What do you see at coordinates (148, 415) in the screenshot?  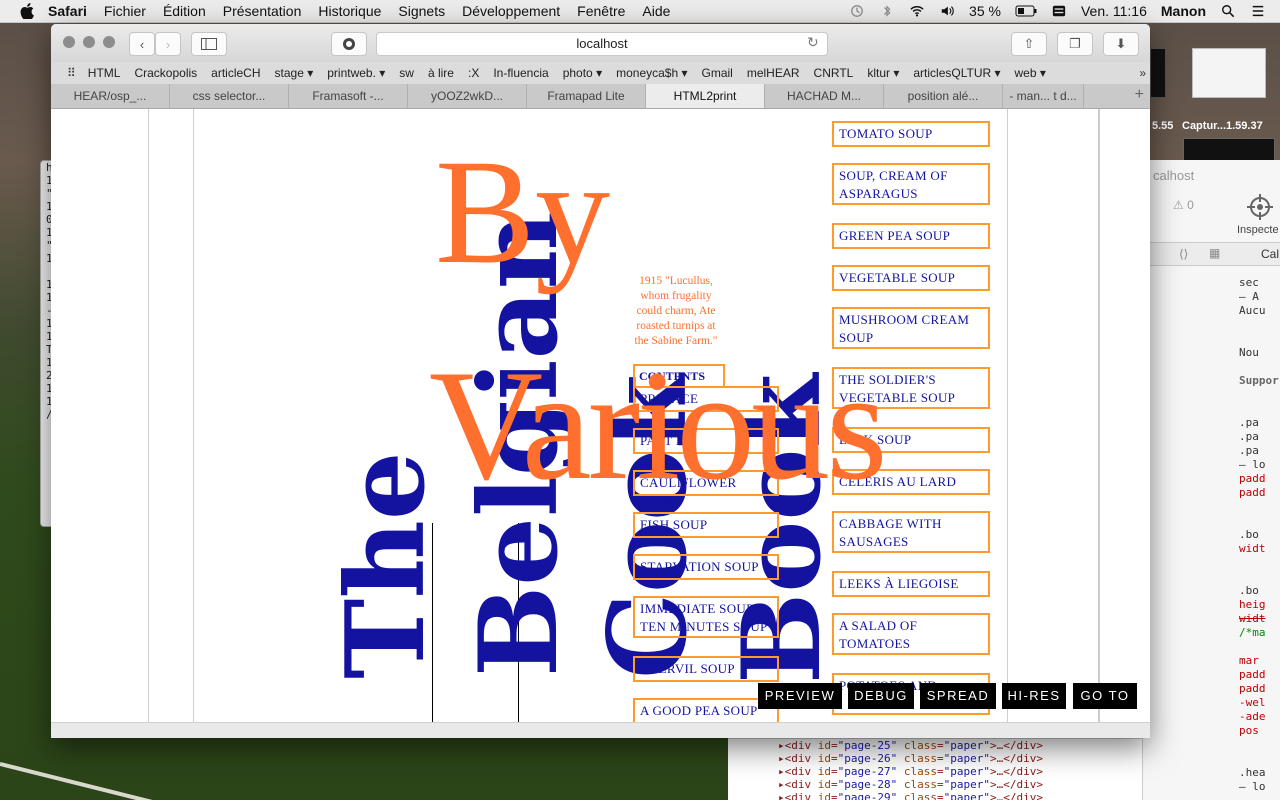 I see `page-guide-line` at bounding box center [148, 415].